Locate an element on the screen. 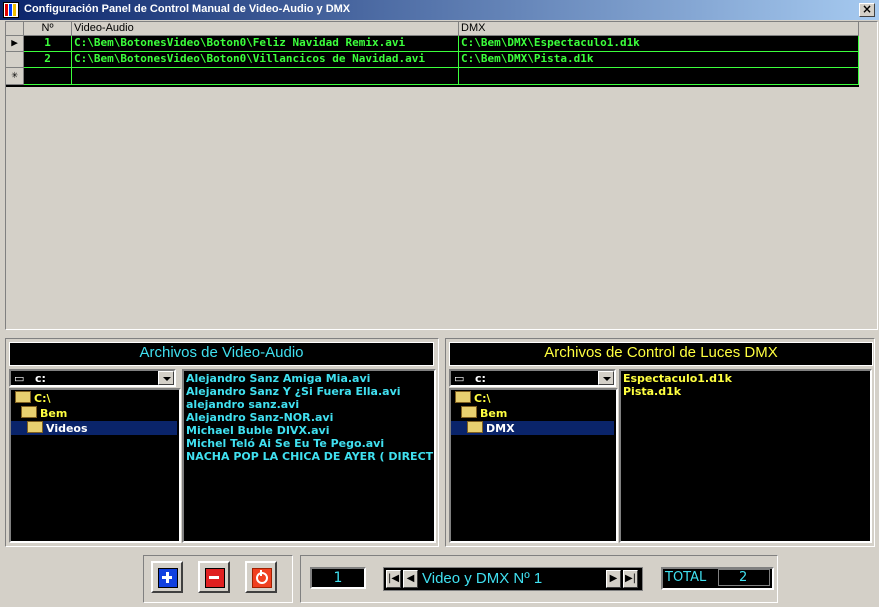  cell-dmx: C:\Bem\DMX\Pista.d1k is located at coordinates (659, 60).